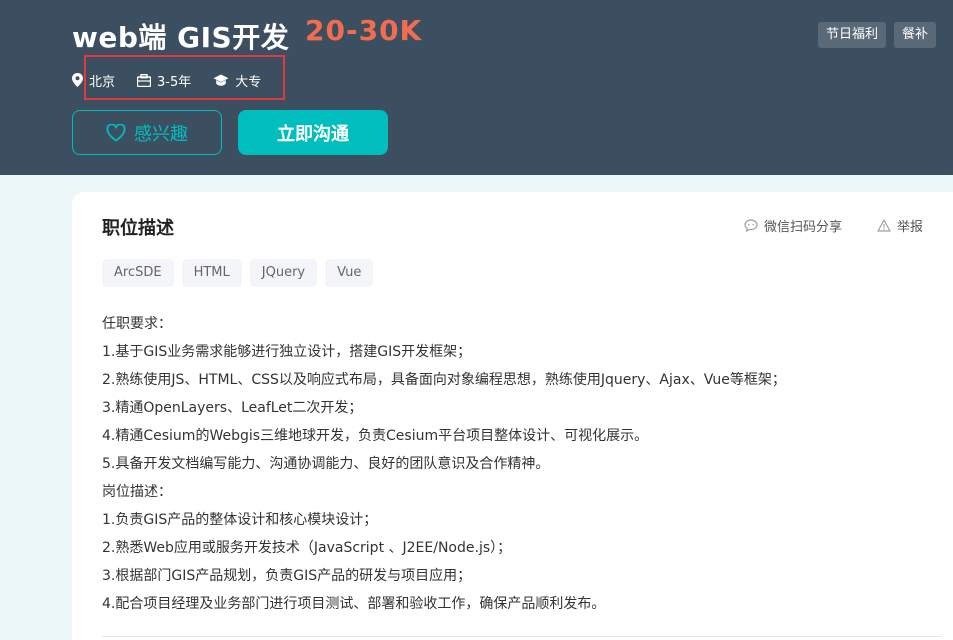 This screenshot has width=953, height=640. I want to click on location-text: 北京, so click(102, 82).